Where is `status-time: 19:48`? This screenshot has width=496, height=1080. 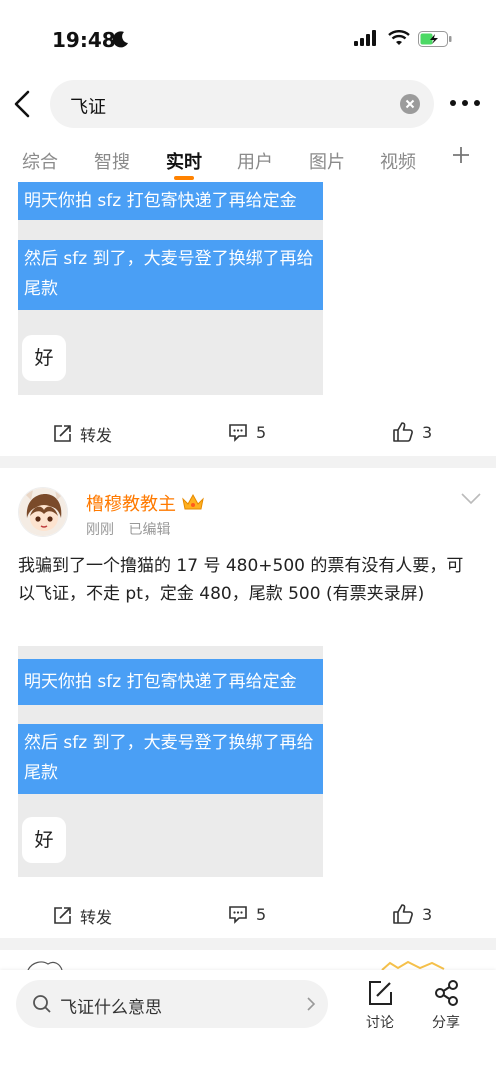 status-time: 19:48 is located at coordinates (84, 40).